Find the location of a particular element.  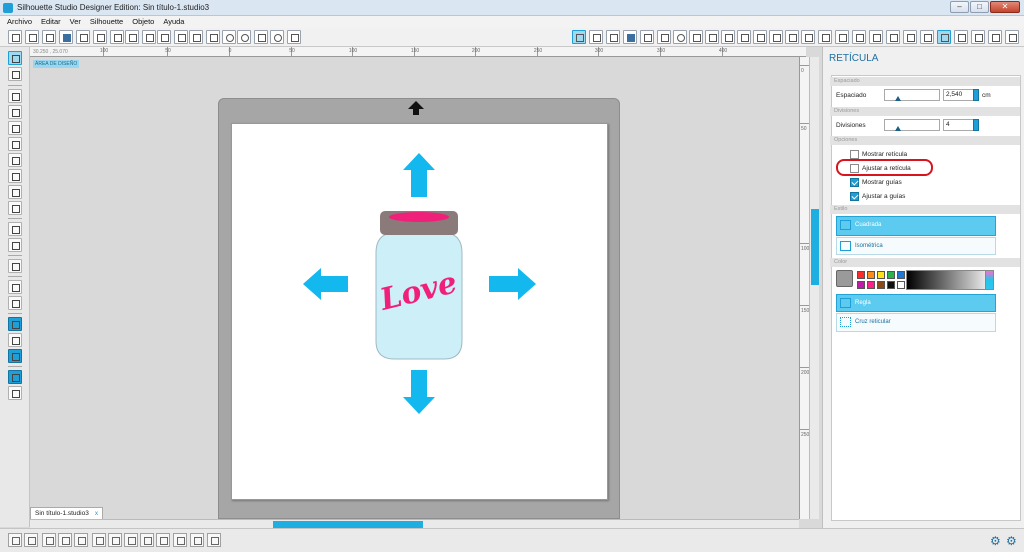

ellipse-tool-icon is located at coordinates (15, 144).